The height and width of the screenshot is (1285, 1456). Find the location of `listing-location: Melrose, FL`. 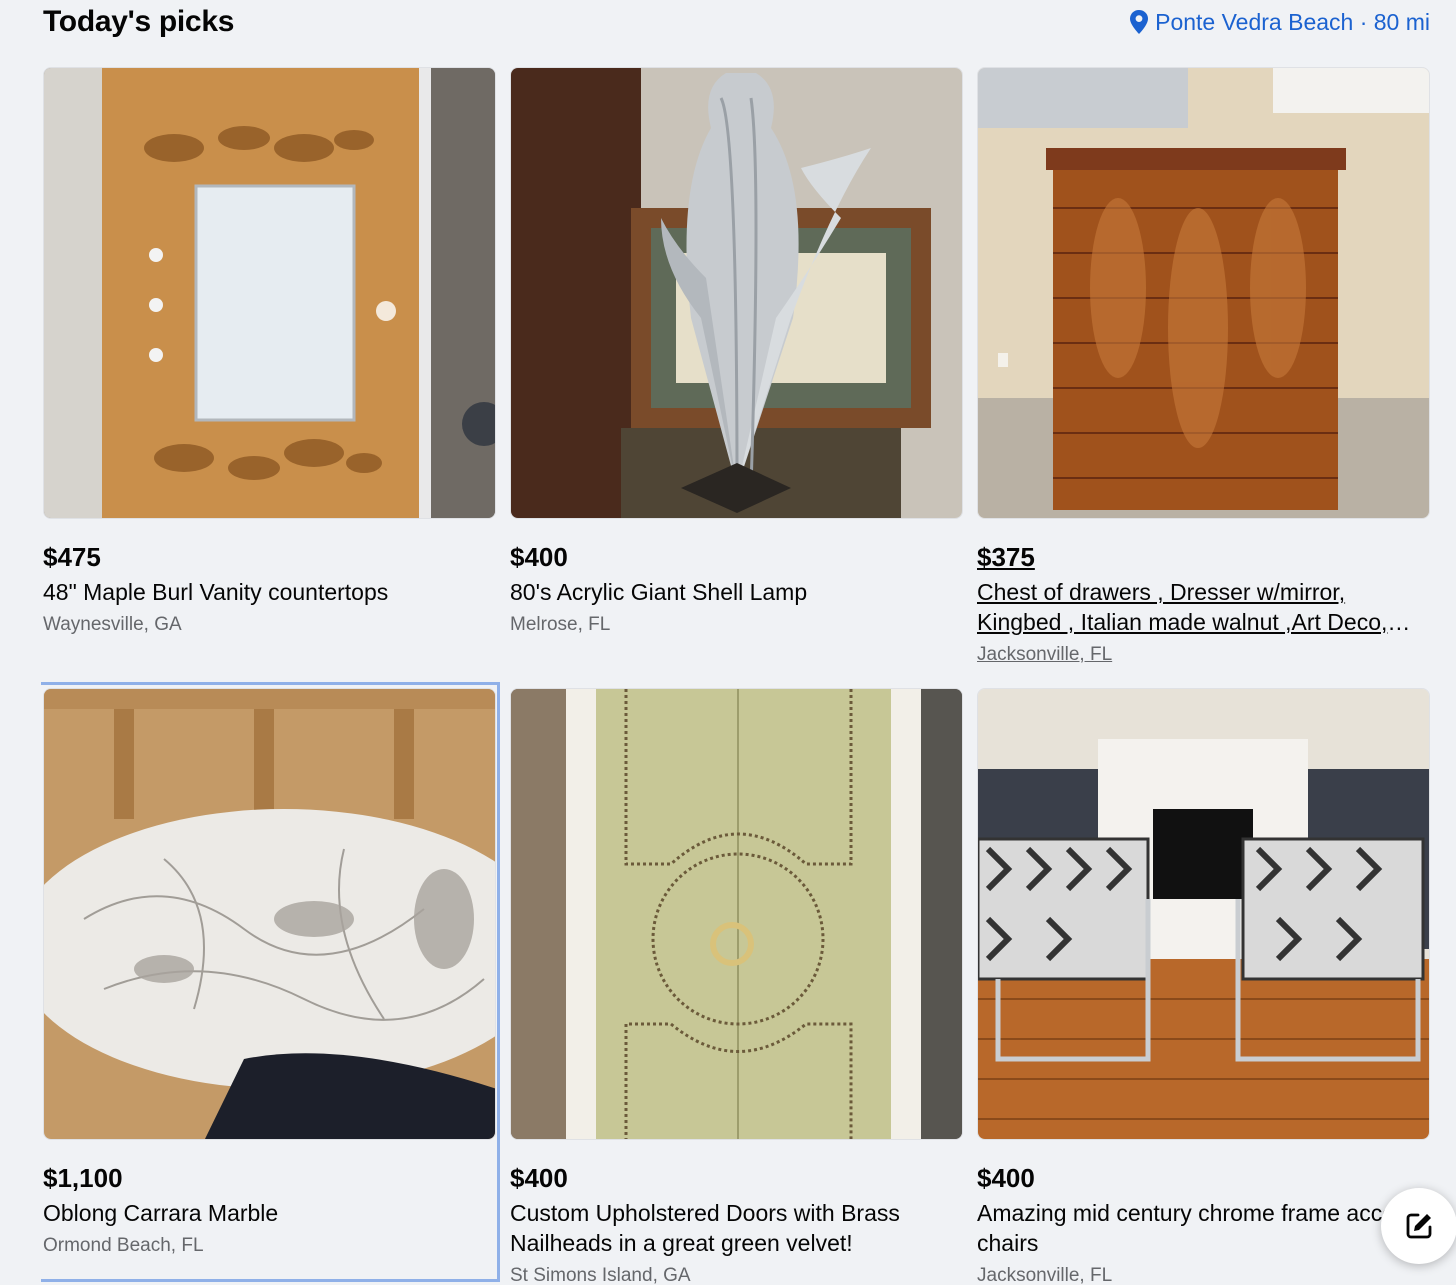

listing-location: Melrose, FL is located at coordinates (560, 624).